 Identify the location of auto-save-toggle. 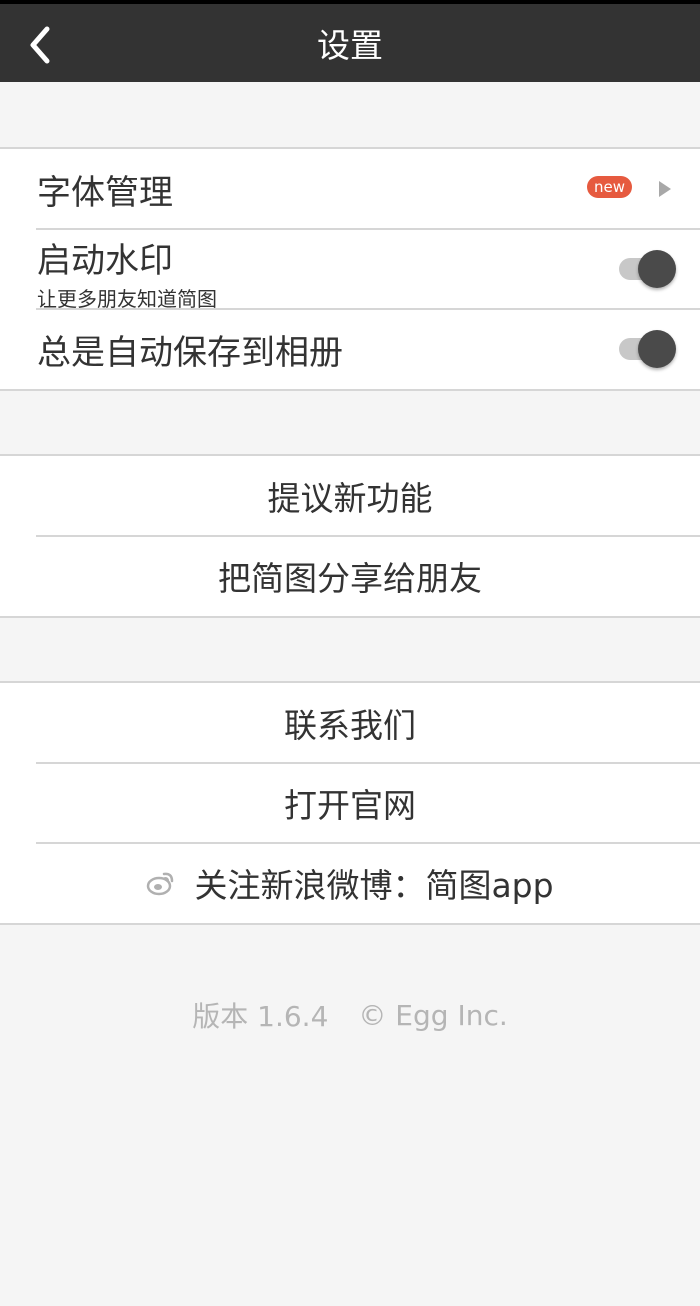
(647, 349).